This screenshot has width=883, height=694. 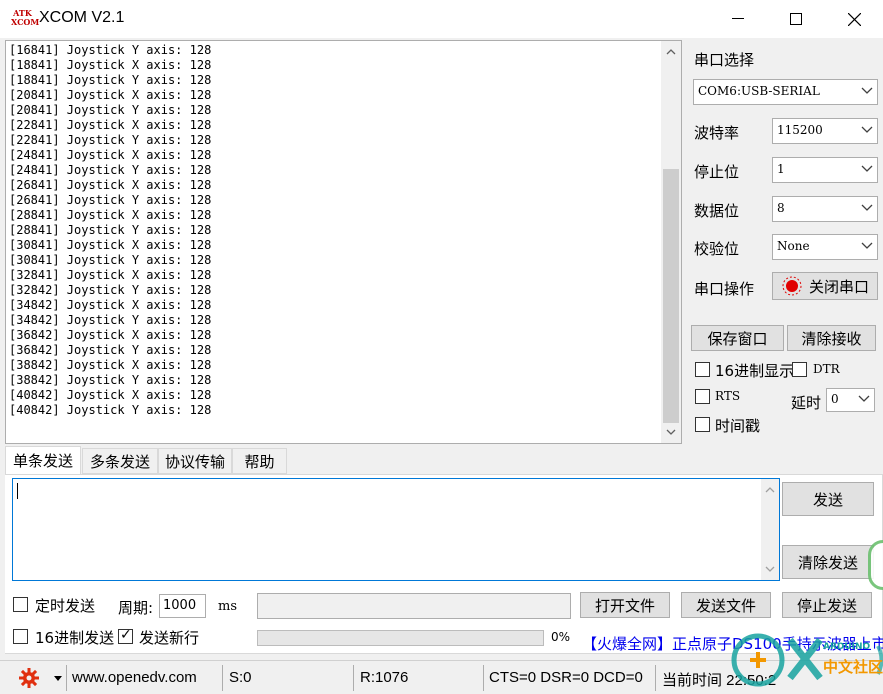 I want to click on text-cursor, so click(x=17, y=491).